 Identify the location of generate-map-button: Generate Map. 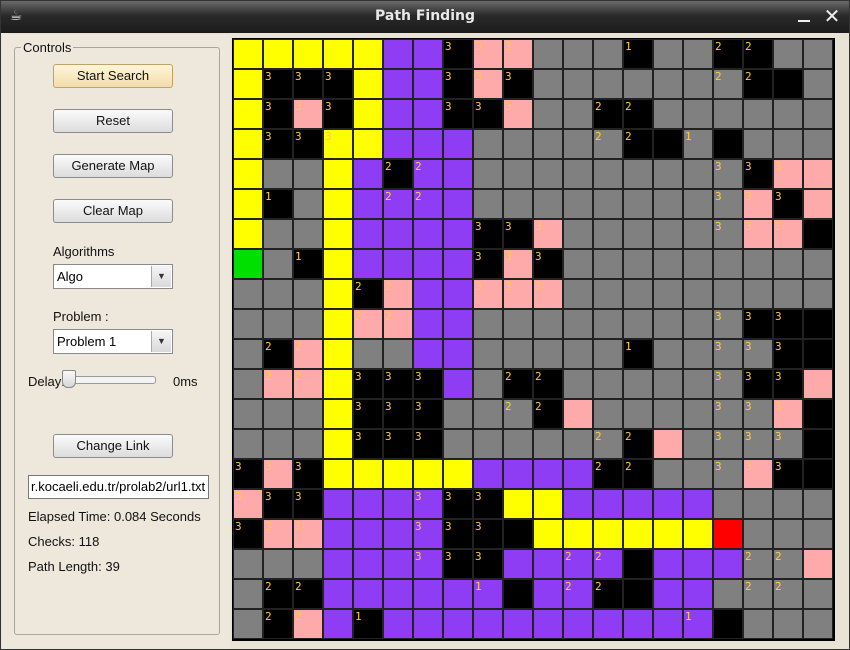
(113, 166).